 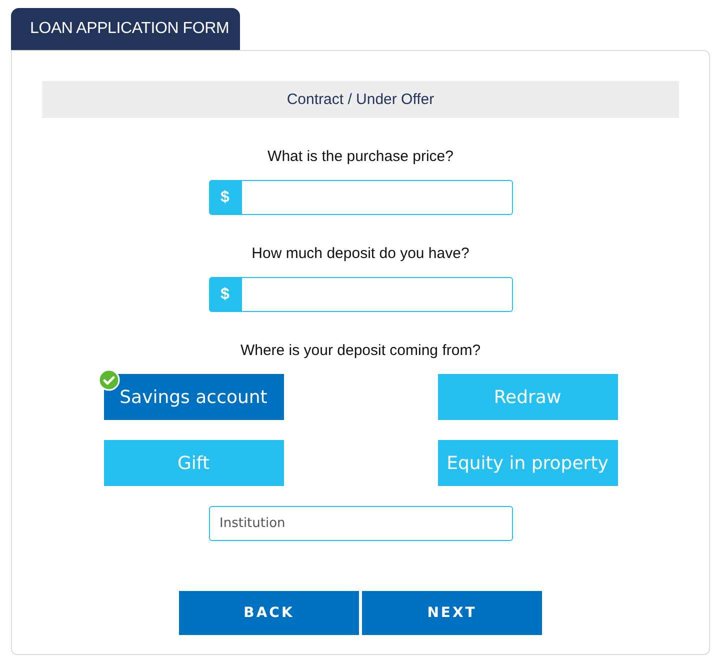 I want to click on institution-field: Institution, so click(x=360, y=523).